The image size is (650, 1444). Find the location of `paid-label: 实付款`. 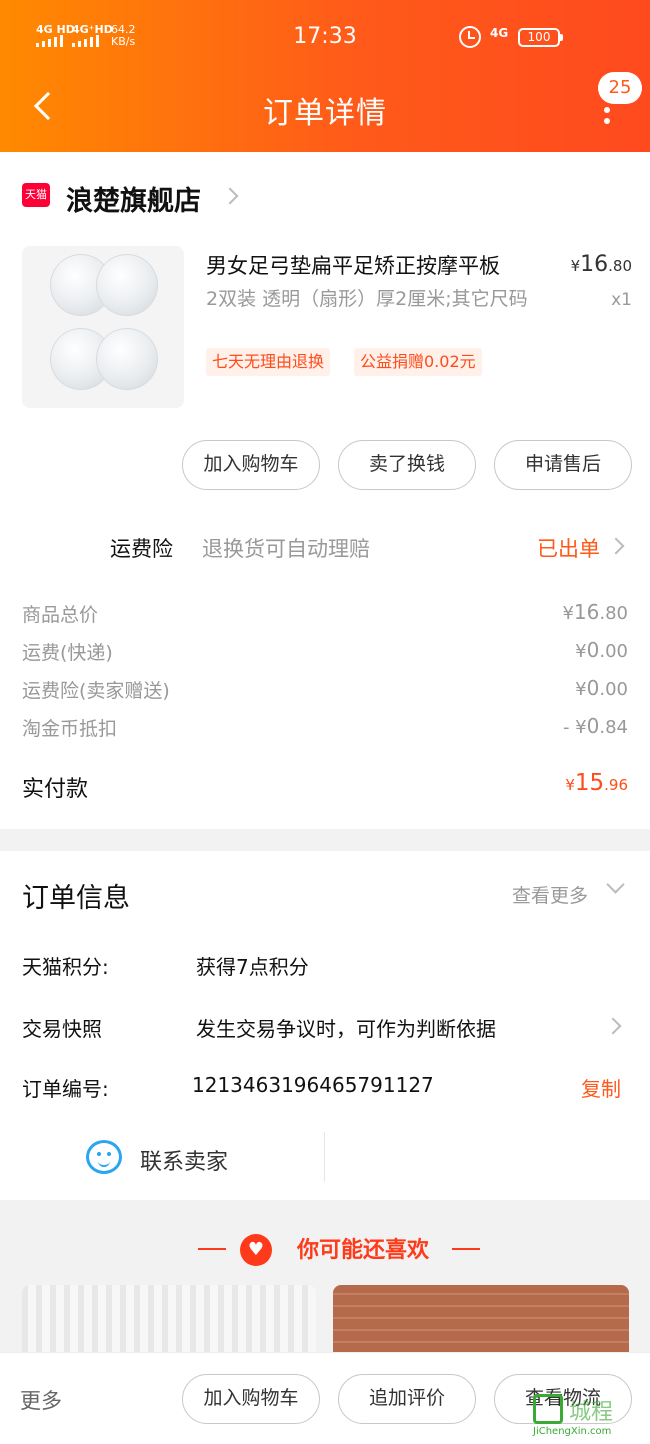

paid-label: 实付款 is located at coordinates (55, 789).